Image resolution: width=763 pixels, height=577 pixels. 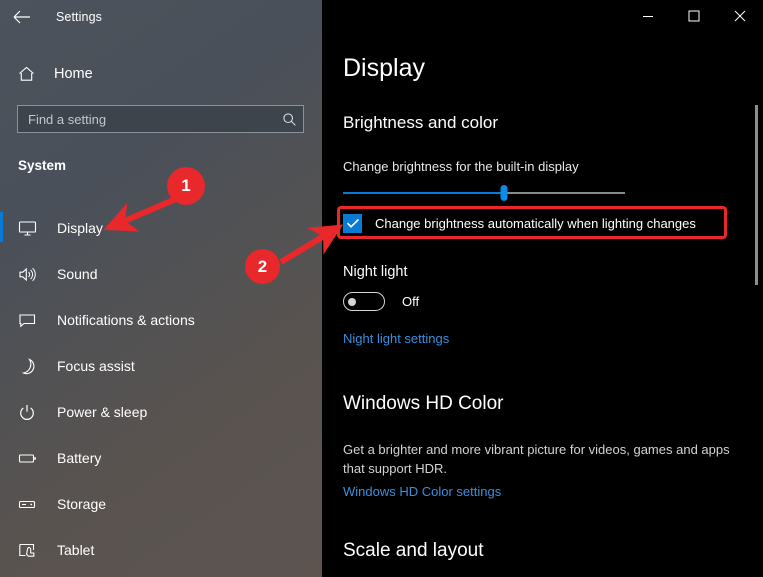 I want to click on sidebar-item-label: Display, so click(x=80, y=228).